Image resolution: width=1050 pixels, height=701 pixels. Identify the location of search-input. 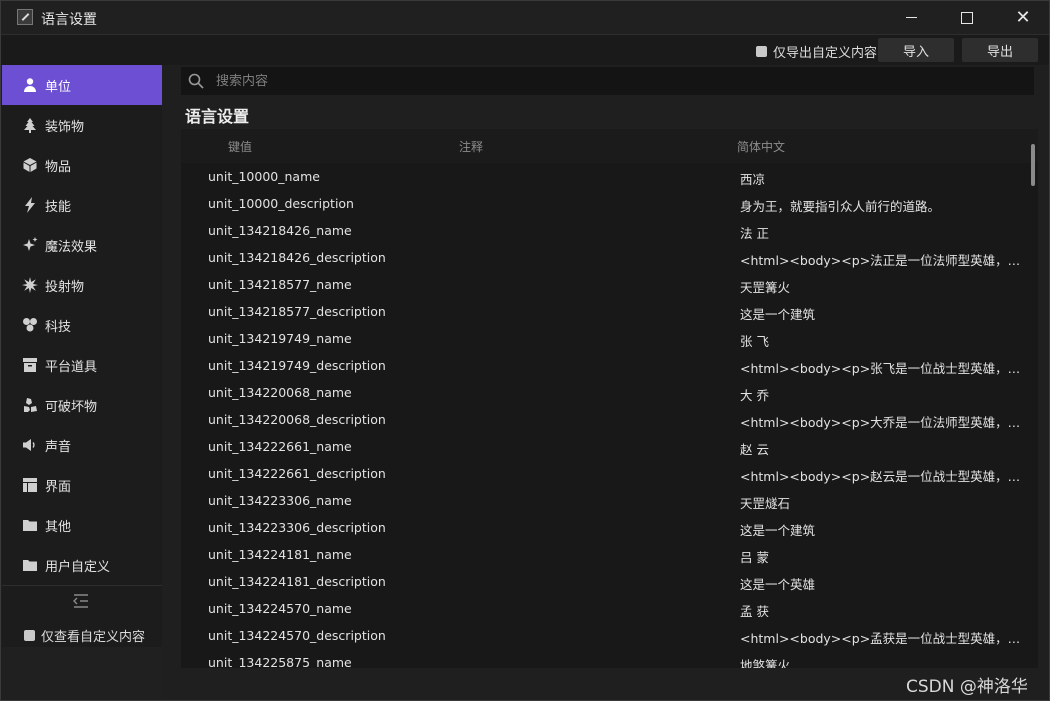
(624, 81).